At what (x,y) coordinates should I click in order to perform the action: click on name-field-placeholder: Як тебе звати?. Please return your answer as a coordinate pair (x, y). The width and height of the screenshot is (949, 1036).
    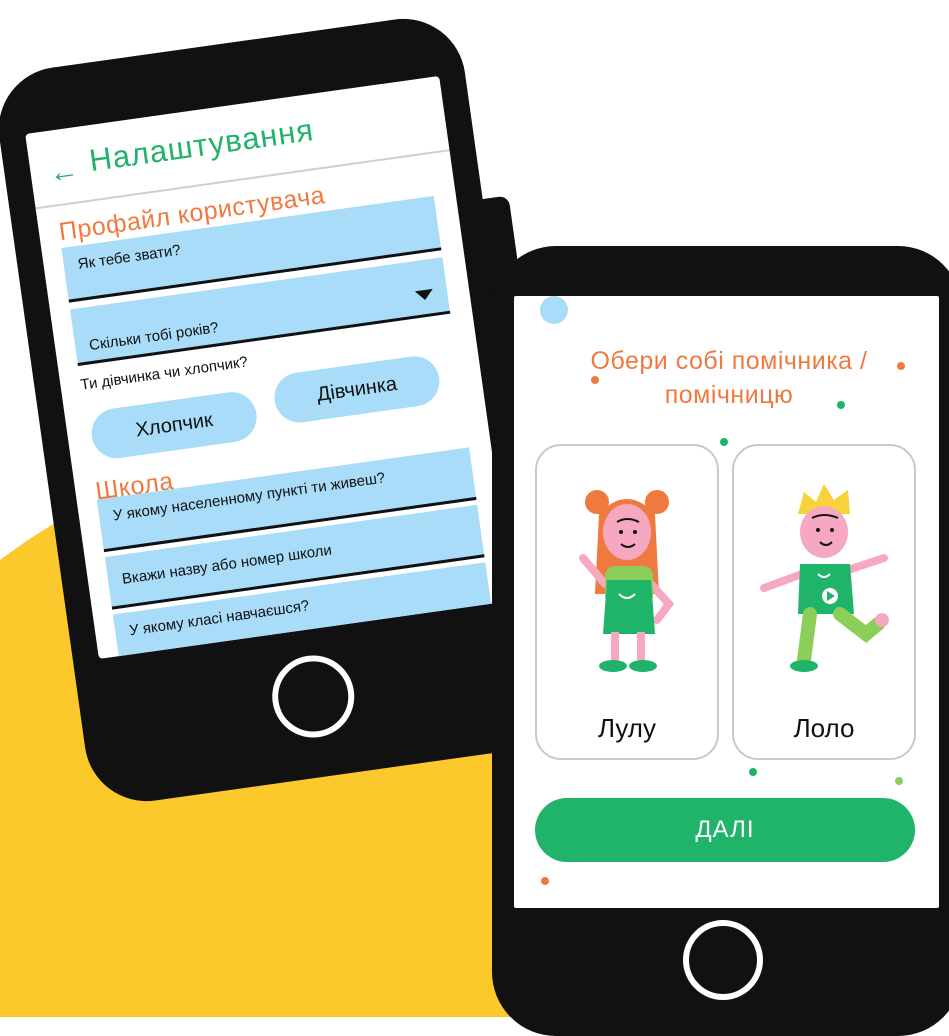
    Looking at the image, I should click on (129, 257).